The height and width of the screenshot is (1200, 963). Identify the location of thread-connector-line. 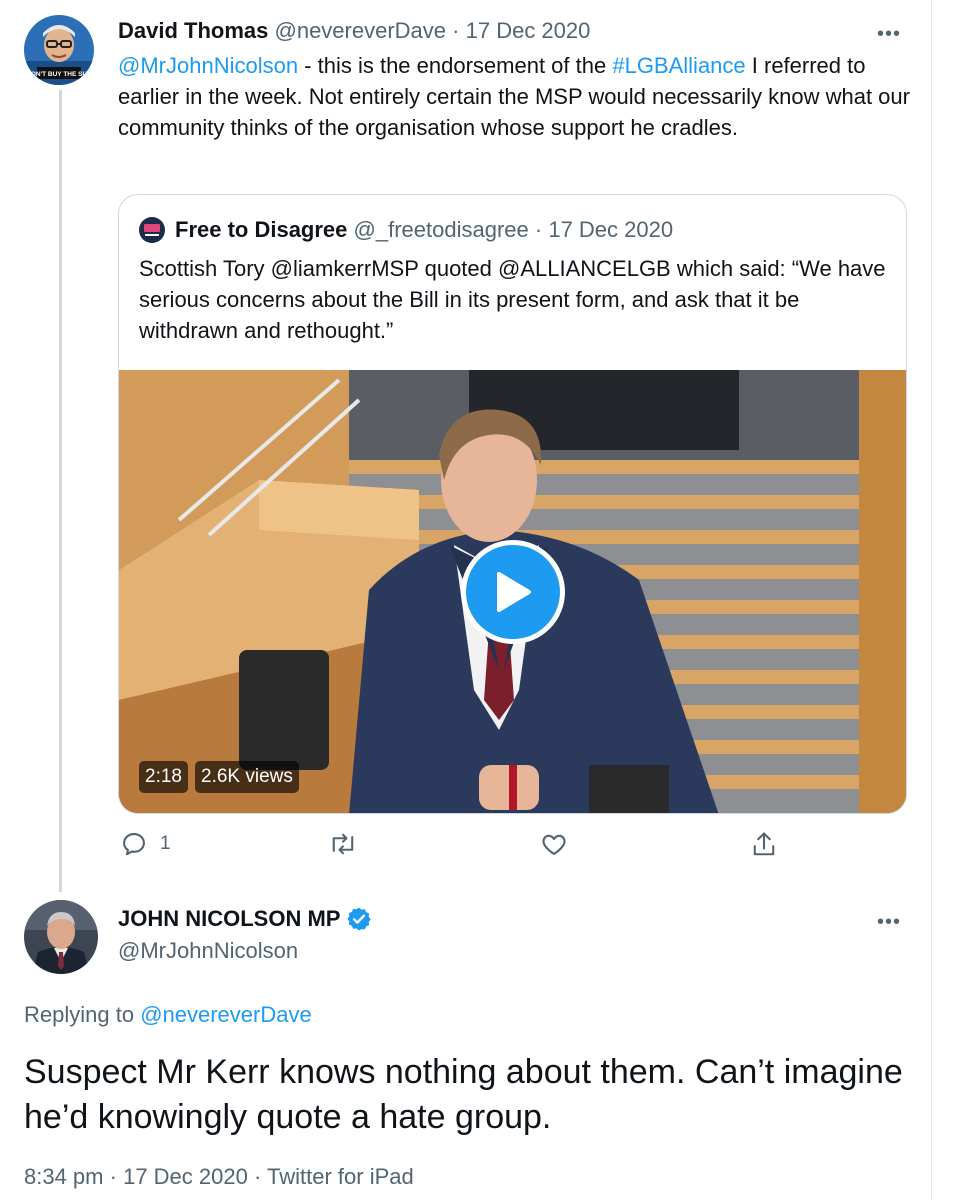
(60, 491).